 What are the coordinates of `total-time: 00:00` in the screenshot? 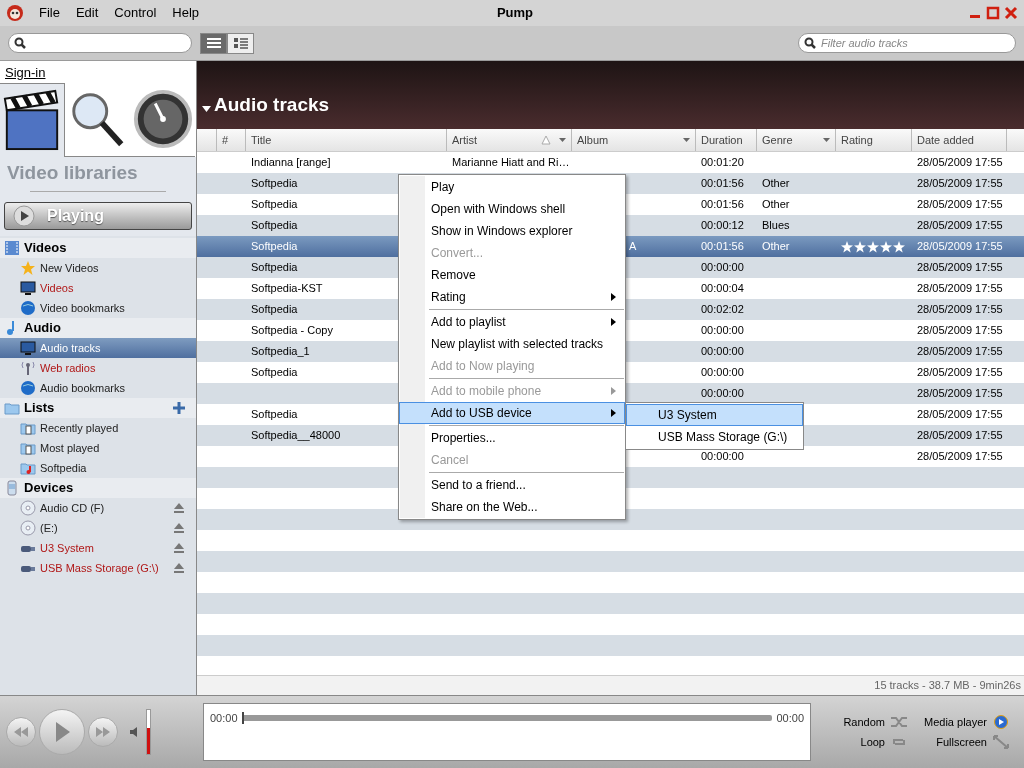 It's located at (790, 718).